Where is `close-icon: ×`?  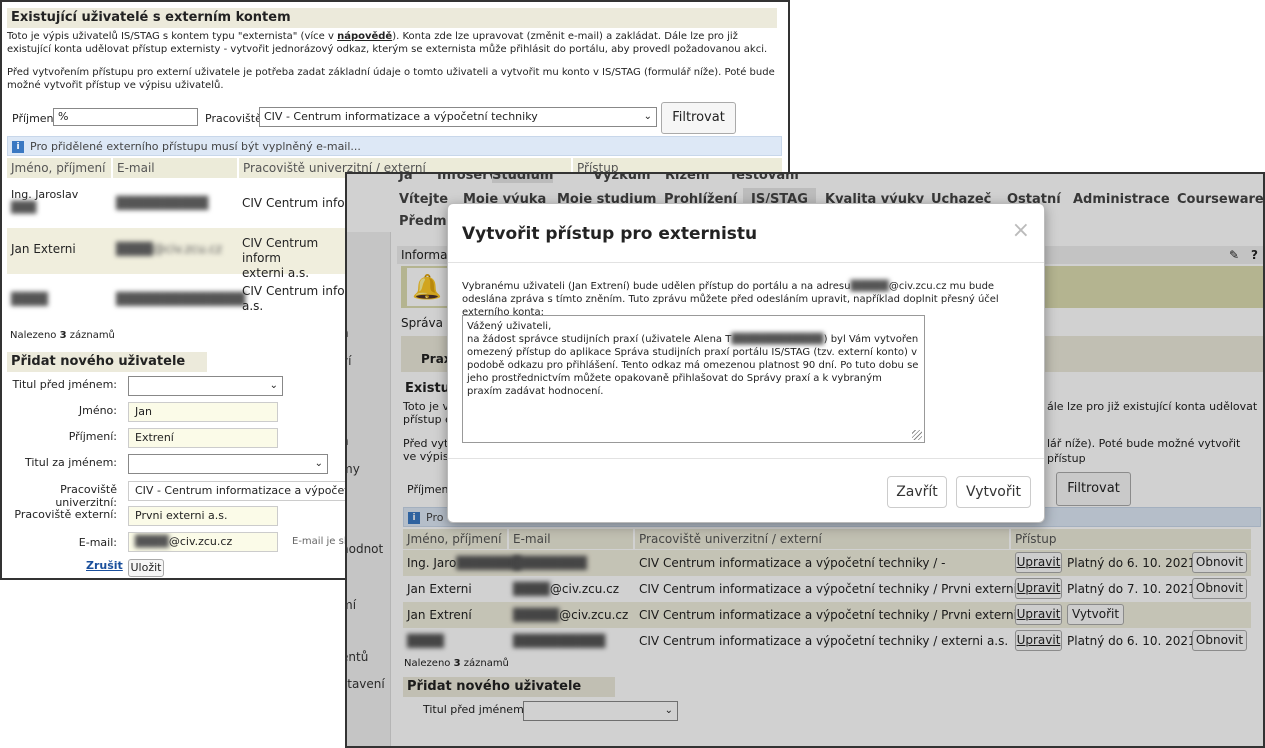 close-icon: × is located at coordinates (1021, 230).